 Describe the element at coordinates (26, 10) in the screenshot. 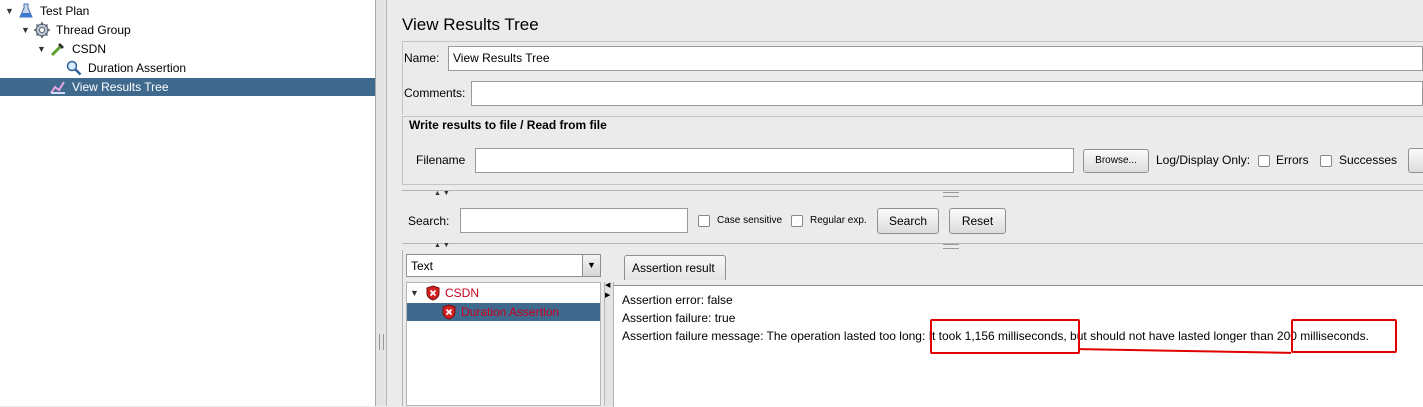

I see `flask-icon` at that location.